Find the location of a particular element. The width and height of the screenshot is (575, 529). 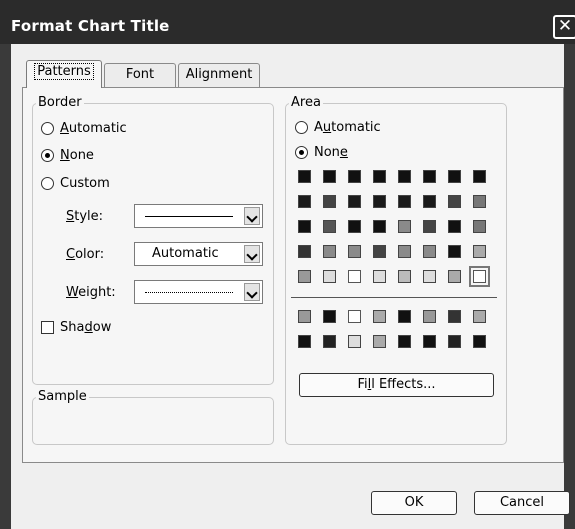

window-border-right is located at coordinates (569, 286).